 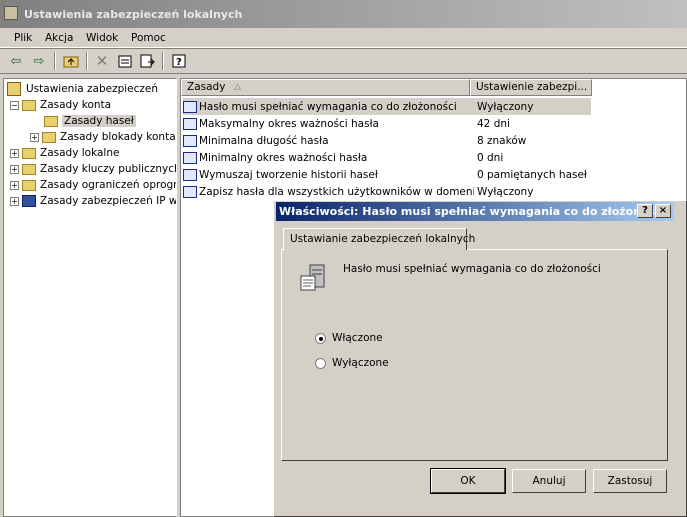 What do you see at coordinates (11, 13) in the screenshot?
I see `app-icon` at bounding box center [11, 13].